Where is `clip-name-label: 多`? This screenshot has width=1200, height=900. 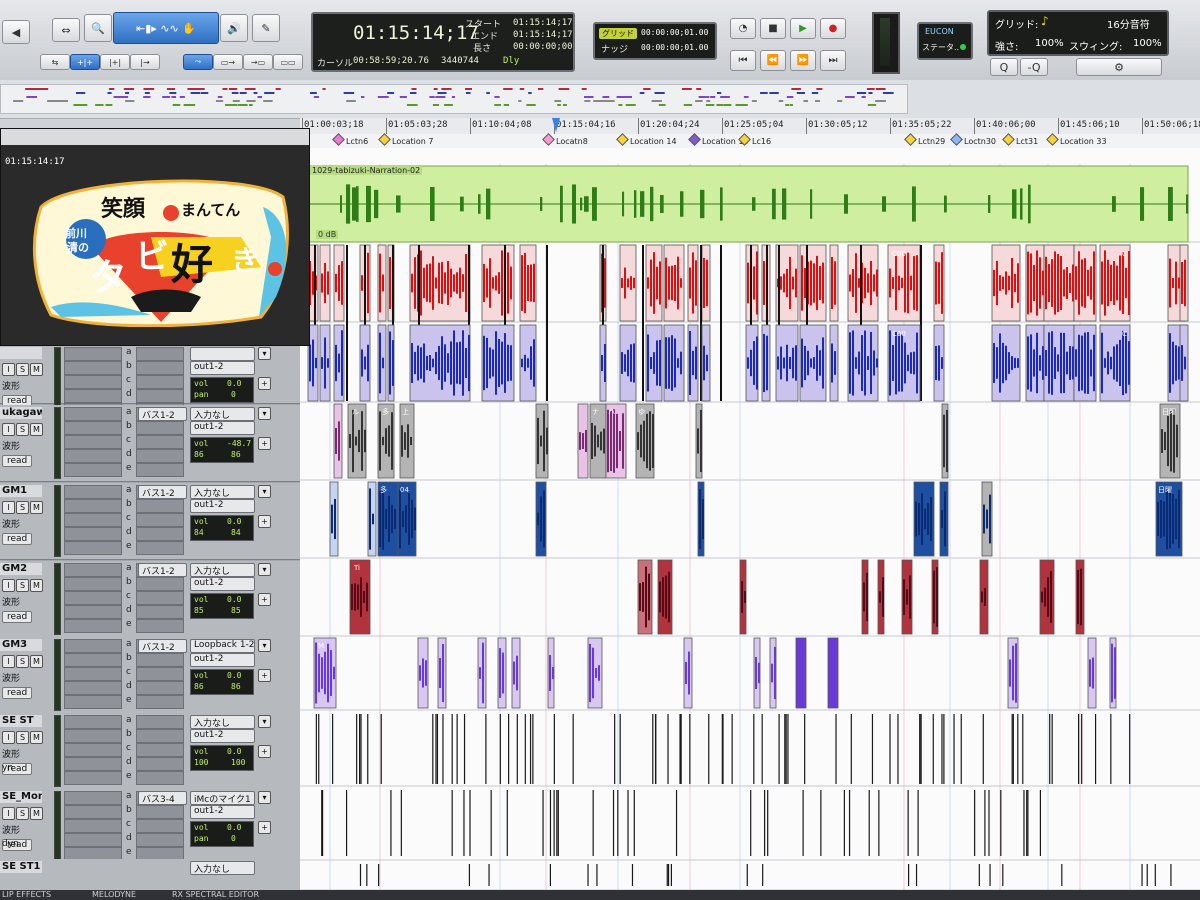 clip-name-label: 多 is located at coordinates (383, 489).